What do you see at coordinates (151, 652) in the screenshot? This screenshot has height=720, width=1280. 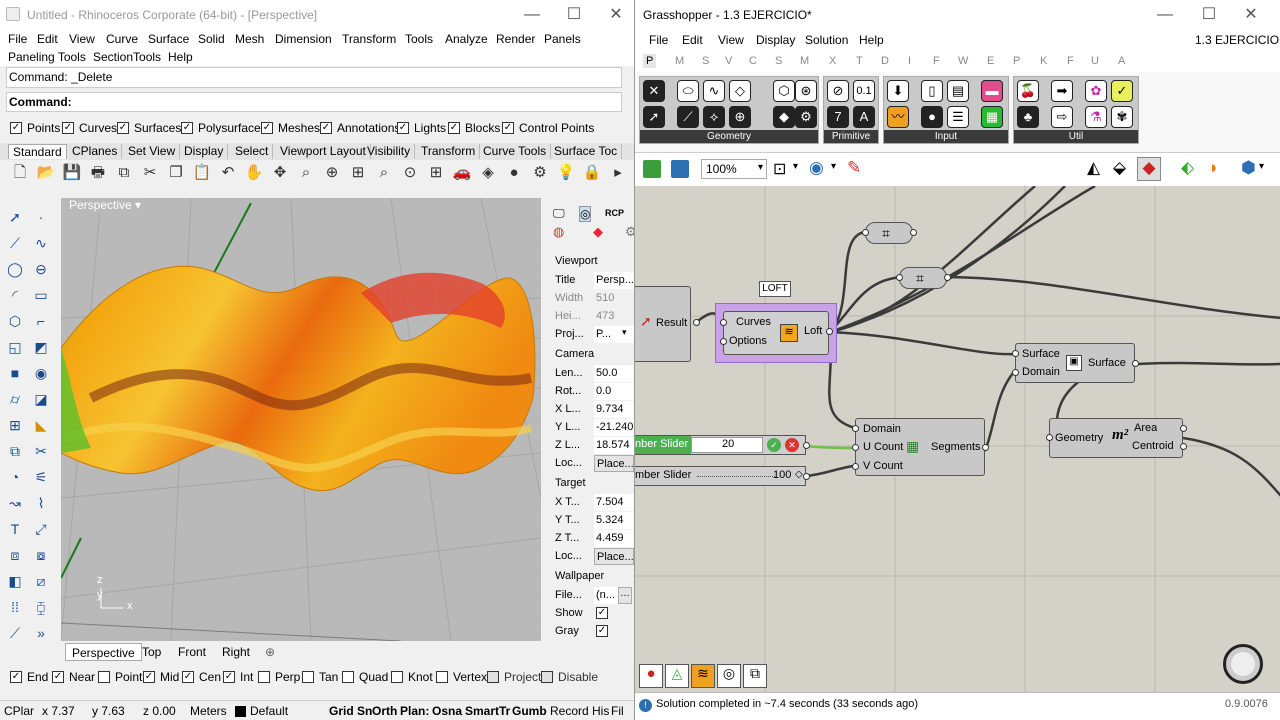 I see `vptab-top: Top` at bounding box center [151, 652].